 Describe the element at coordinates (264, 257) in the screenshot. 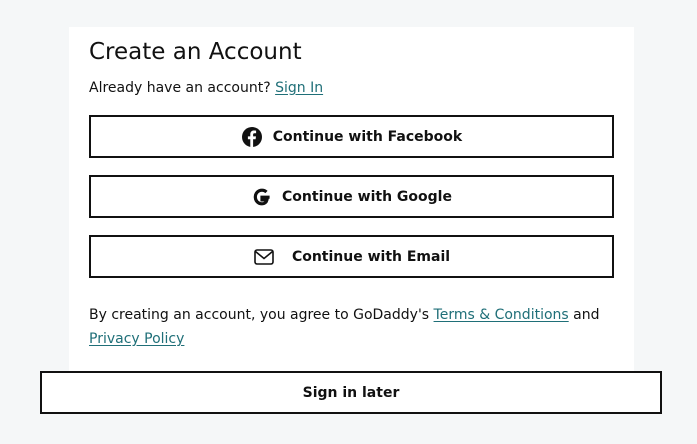

I see `mail-icon` at that location.